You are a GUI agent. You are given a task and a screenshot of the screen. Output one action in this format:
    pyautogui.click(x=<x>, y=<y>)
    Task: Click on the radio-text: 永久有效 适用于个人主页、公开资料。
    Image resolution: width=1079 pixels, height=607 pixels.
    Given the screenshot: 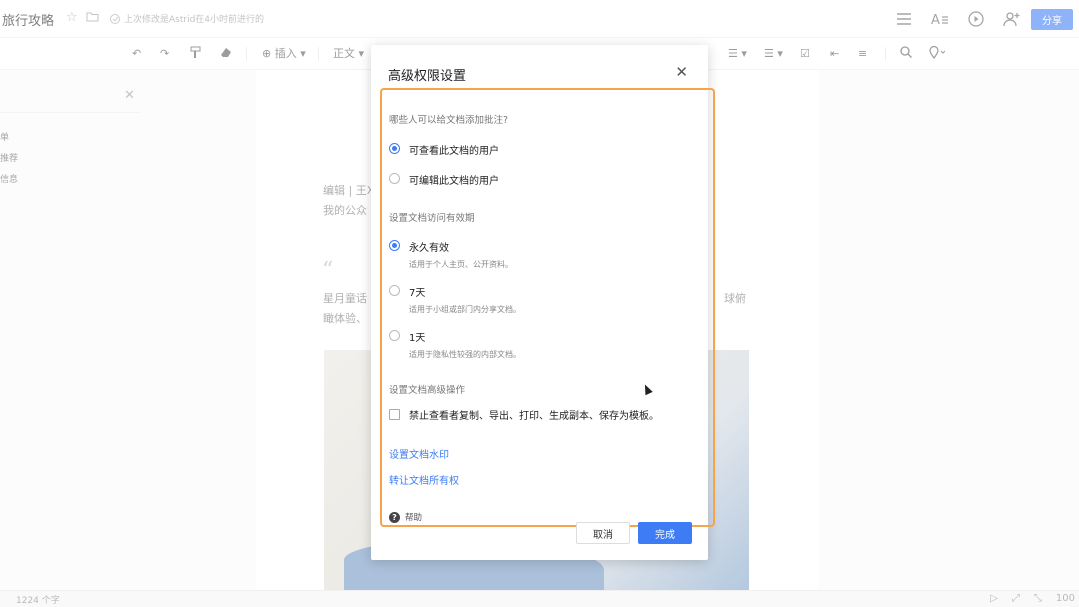 What is the action you would take?
    pyautogui.click(x=461, y=254)
    